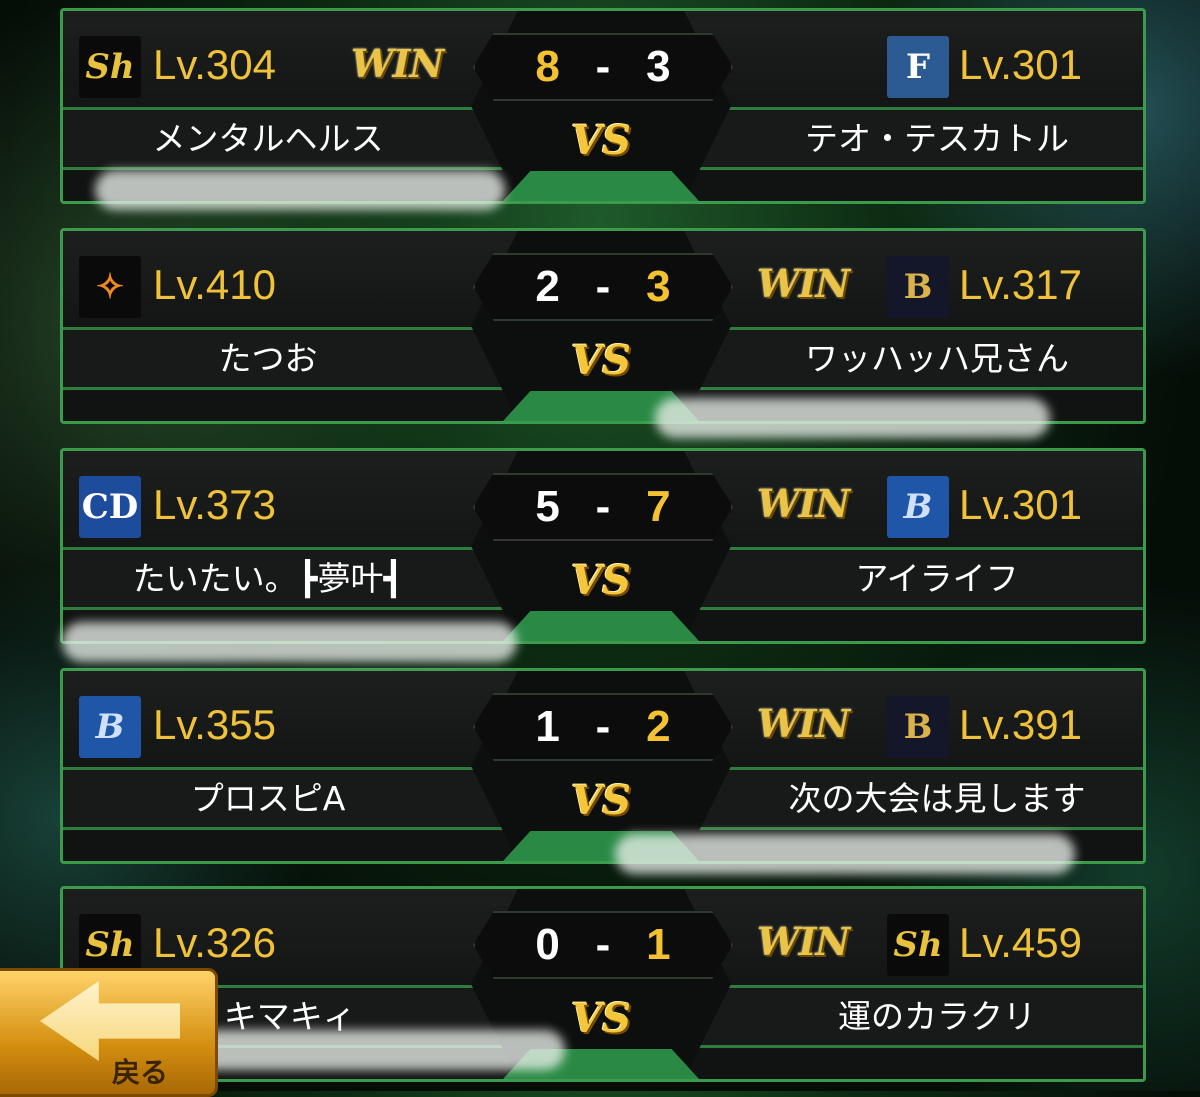  Describe the element at coordinates (268, 578) in the screenshot. I see `left-player-name: たいたい。┣夢叶┫` at that location.